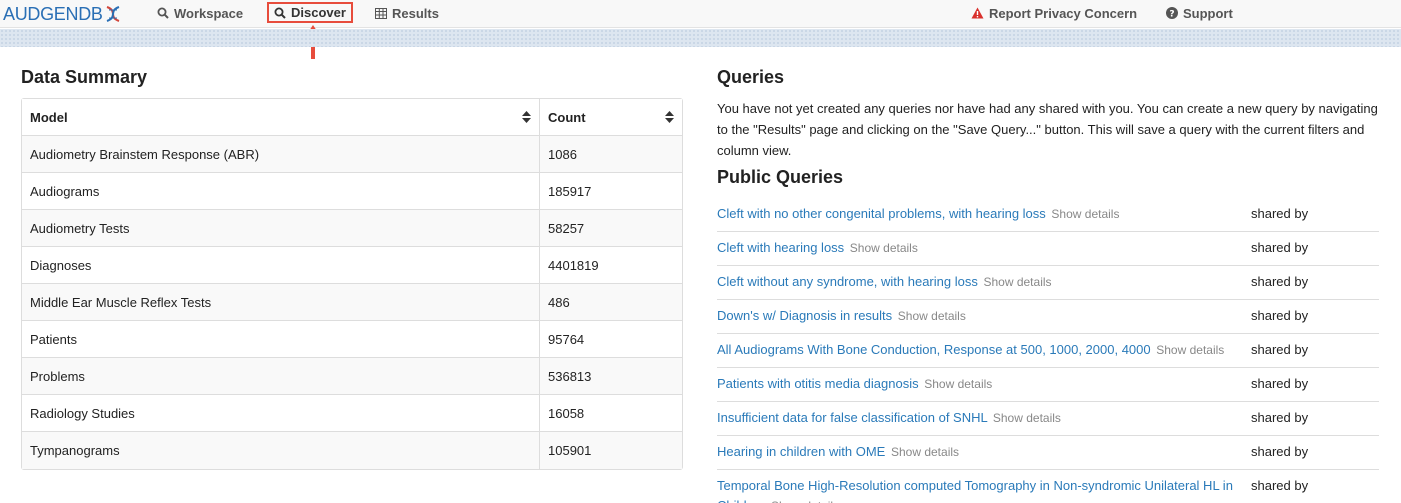 The image size is (1401, 503). I want to click on nav-discover: Discover, so click(310, 12).